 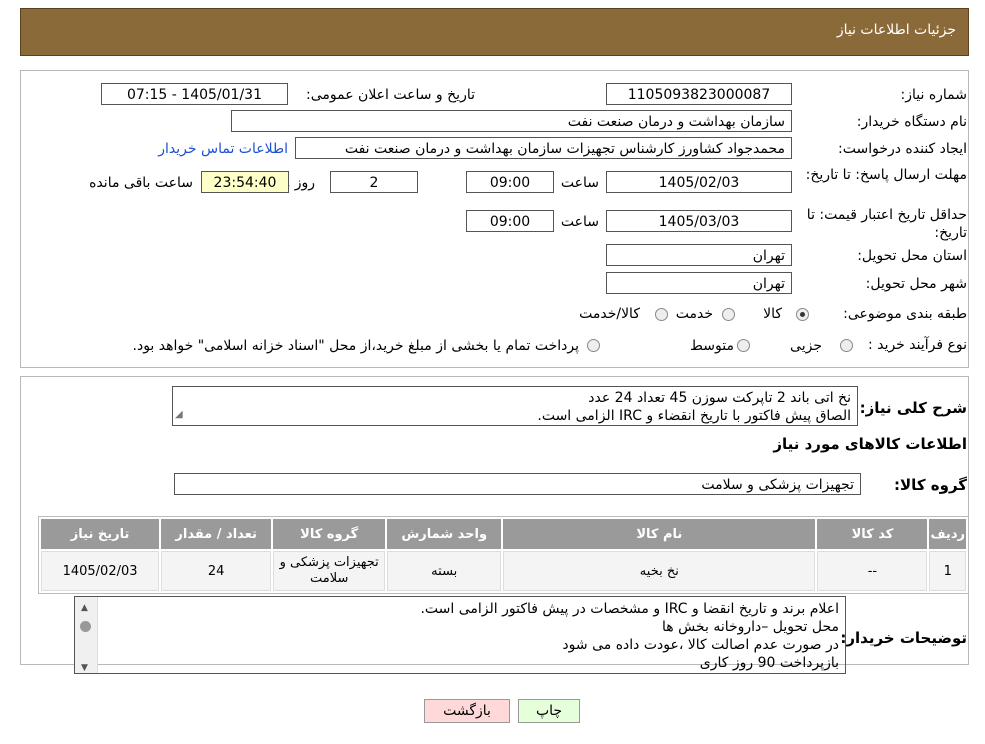 I want to click on buyer-note-line-2: محل تحویل –داروخانه بخش ها, so click(x=750, y=627).